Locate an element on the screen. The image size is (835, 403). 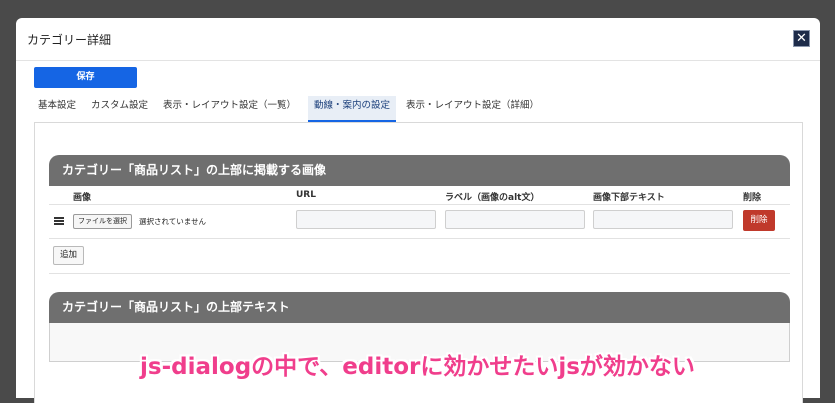
add-row: 追加 is located at coordinates (419, 256).